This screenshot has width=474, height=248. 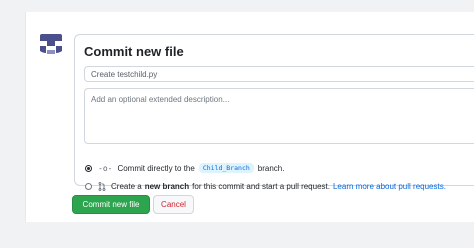 What do you see at coordinates (271, 168) in the screenshot?
I see `option-direct-suffix: branch.` at bounding box center [271, 168].